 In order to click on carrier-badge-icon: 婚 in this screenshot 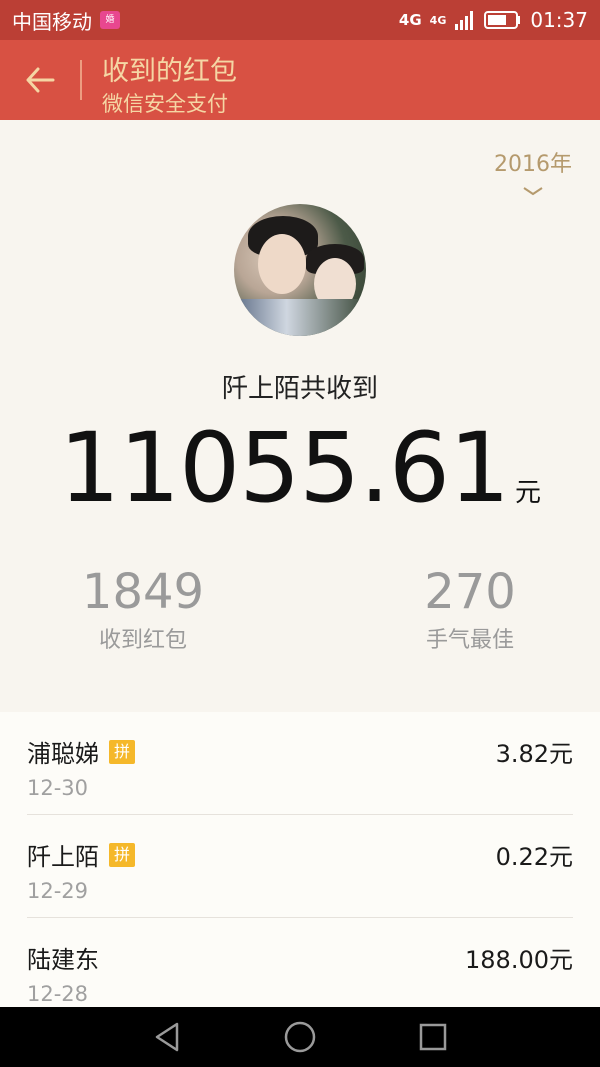, I will do `click(110, 20)`.